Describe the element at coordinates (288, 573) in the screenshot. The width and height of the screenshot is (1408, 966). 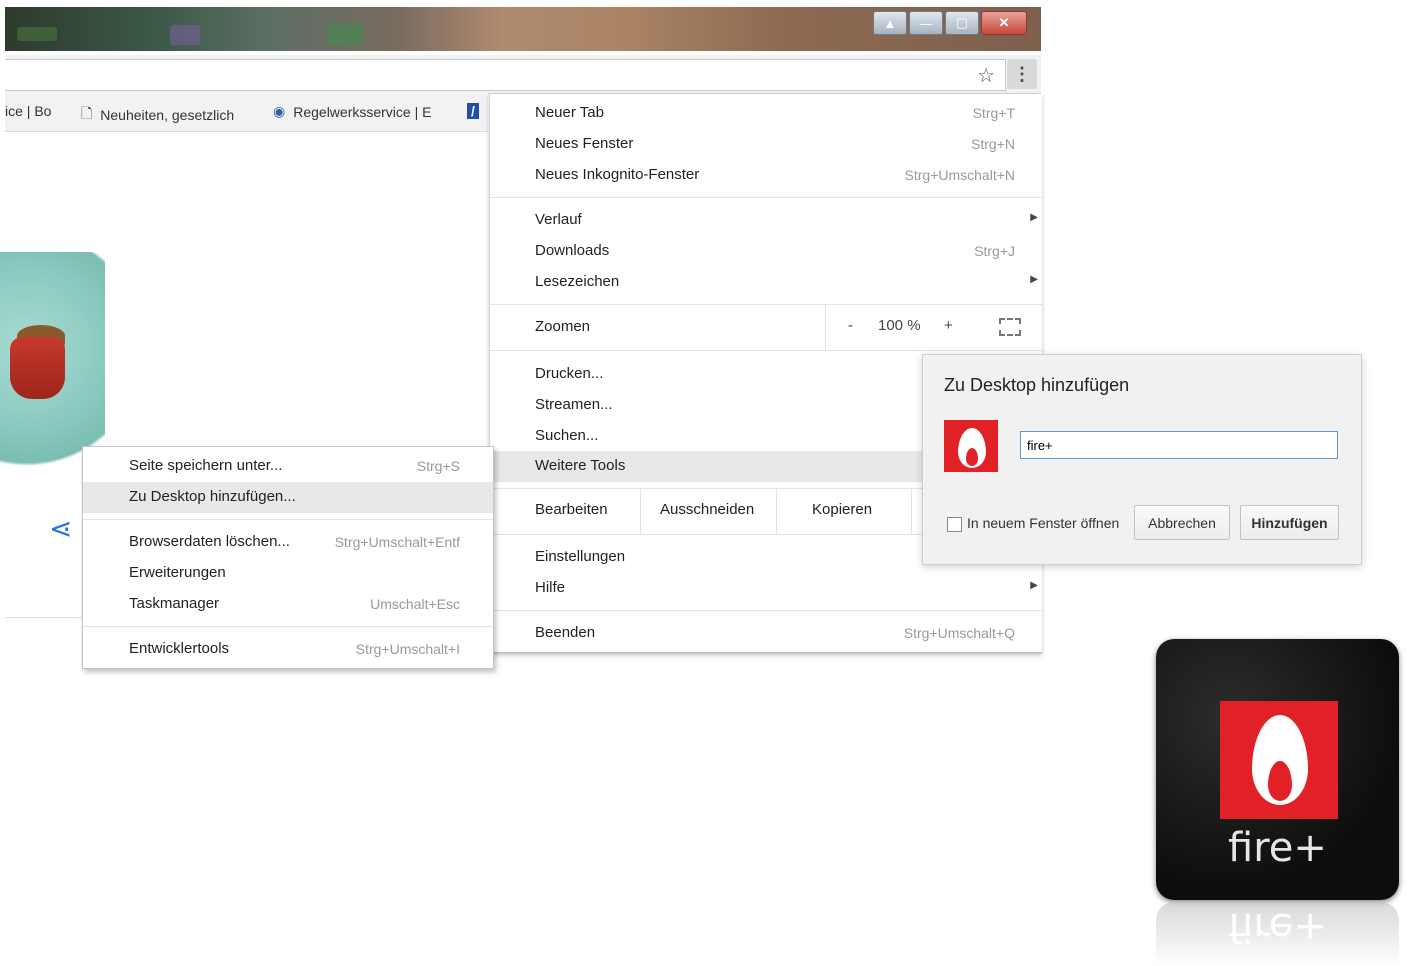
I see `submenu-item-extensions: Erweiterungen` at that location.